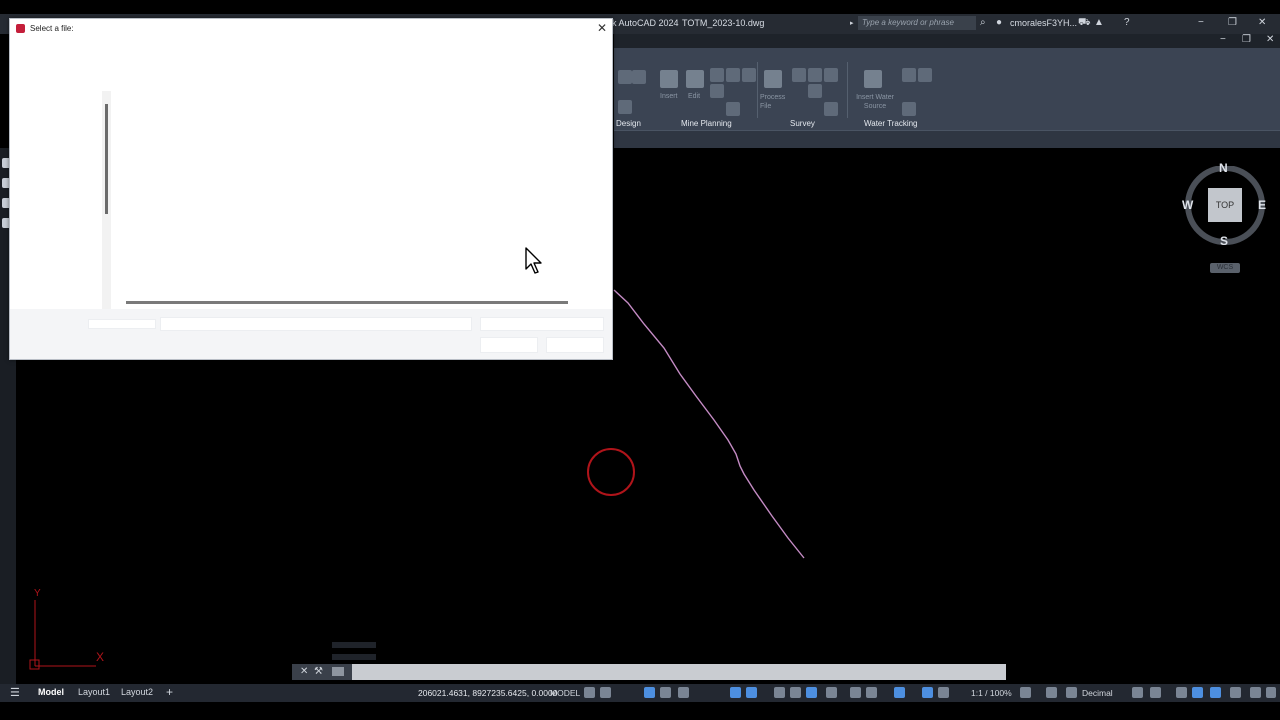 Image resolution: width=1280 pixels, height=720 pixels. Describe the element at coordinates (669, 96) in the screenshot. I see `insert-label: Insert` at that location.